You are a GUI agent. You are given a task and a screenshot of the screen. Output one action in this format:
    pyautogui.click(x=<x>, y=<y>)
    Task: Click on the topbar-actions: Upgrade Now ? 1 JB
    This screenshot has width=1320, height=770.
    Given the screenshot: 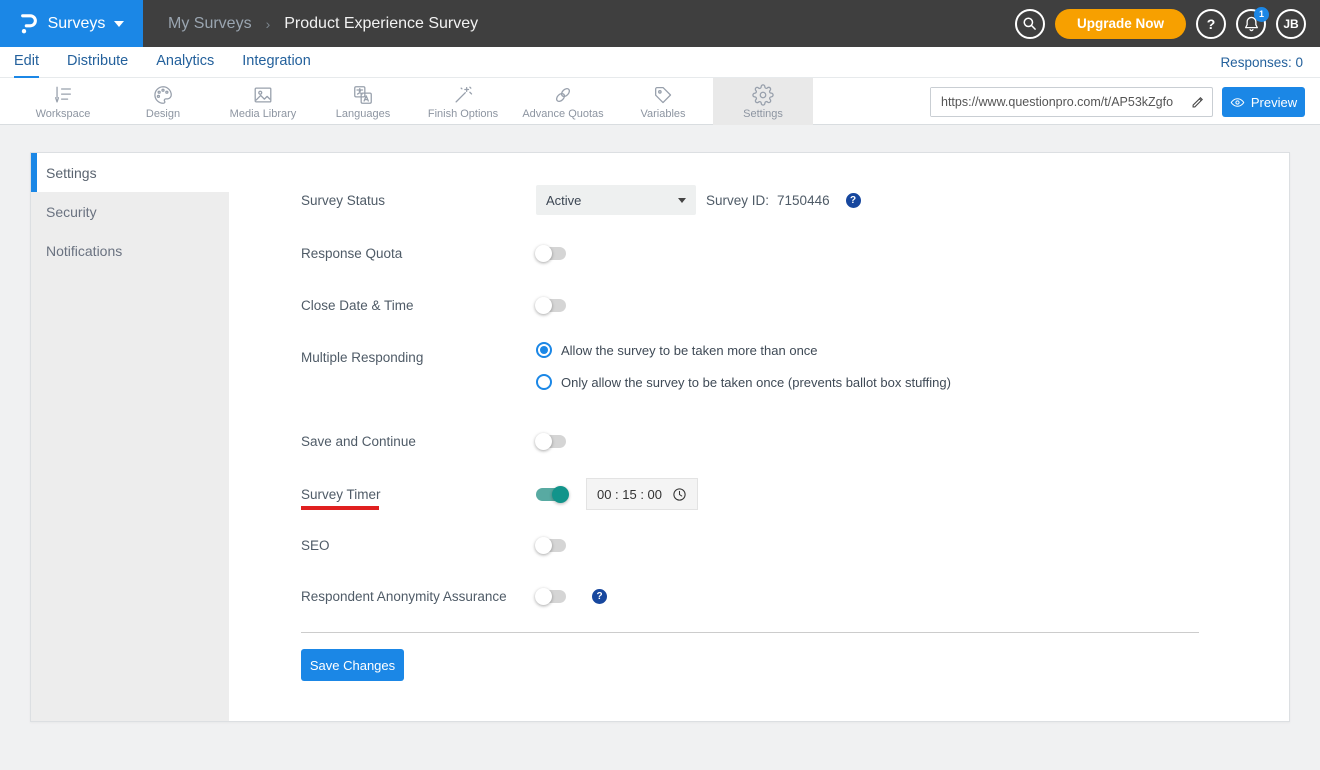 What is the action you would take?
    pyautogui.click(x=1167, y=22)
    